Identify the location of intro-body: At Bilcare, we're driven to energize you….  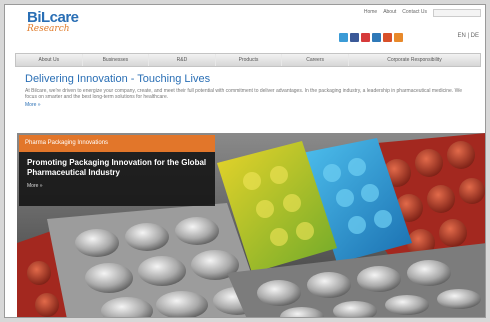
(244, 94).